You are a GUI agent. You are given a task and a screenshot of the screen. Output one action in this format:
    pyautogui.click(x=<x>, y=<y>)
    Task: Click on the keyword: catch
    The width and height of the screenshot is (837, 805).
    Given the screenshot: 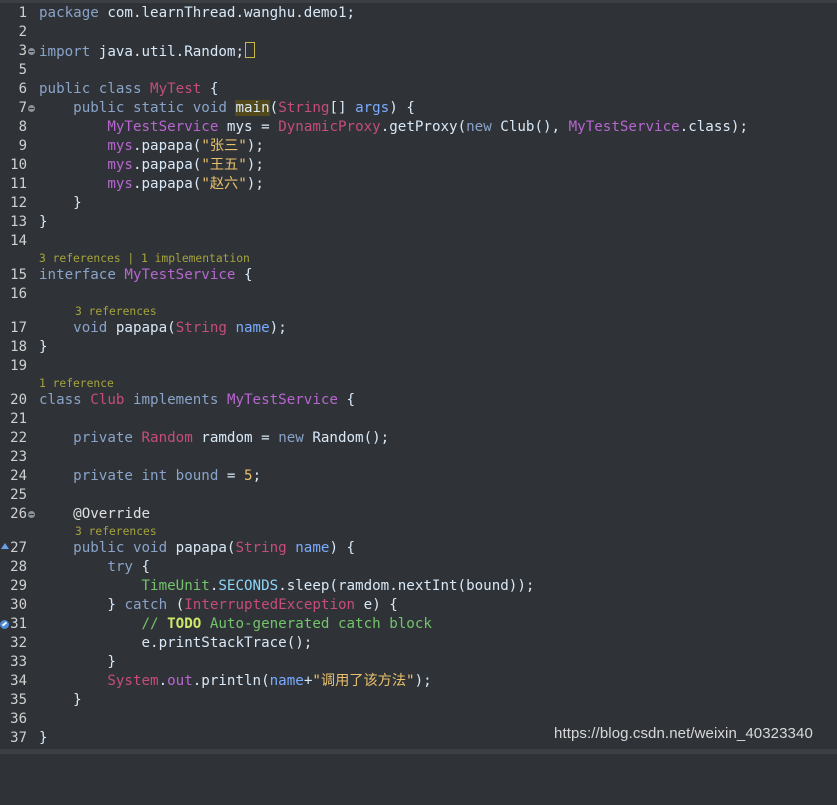 What is the action you would take?
    pyautogui.click(x=146, y=605)
    